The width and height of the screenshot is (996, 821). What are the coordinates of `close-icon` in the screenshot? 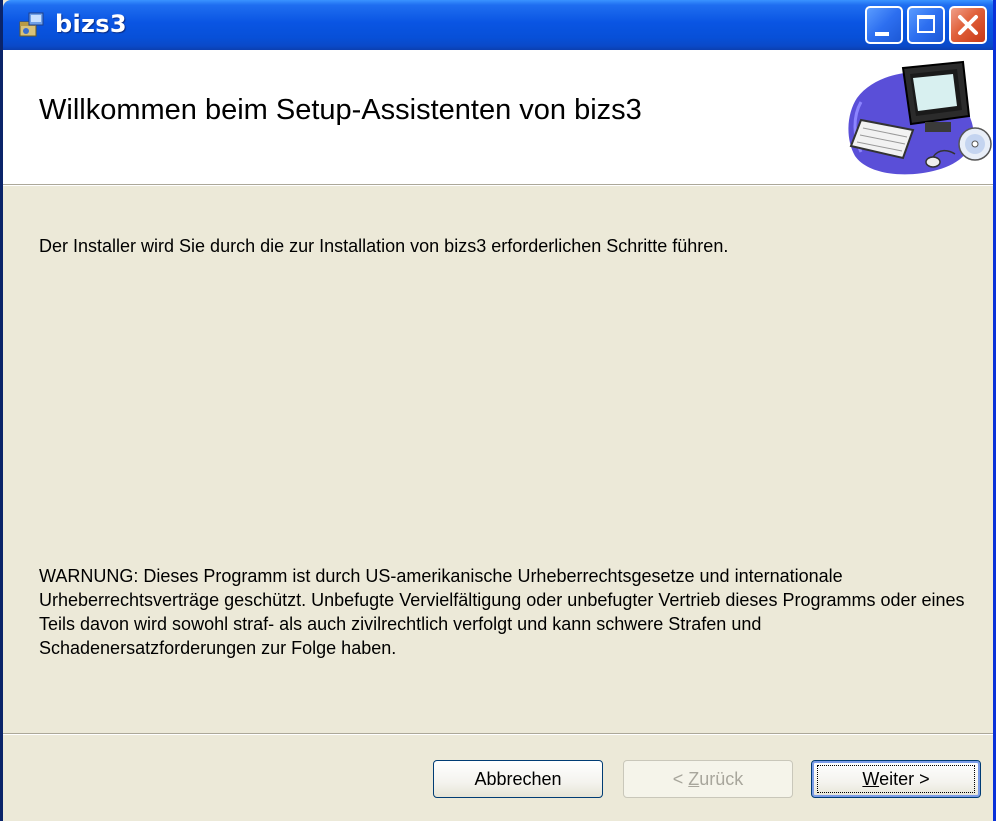 It's located at (968, 25).